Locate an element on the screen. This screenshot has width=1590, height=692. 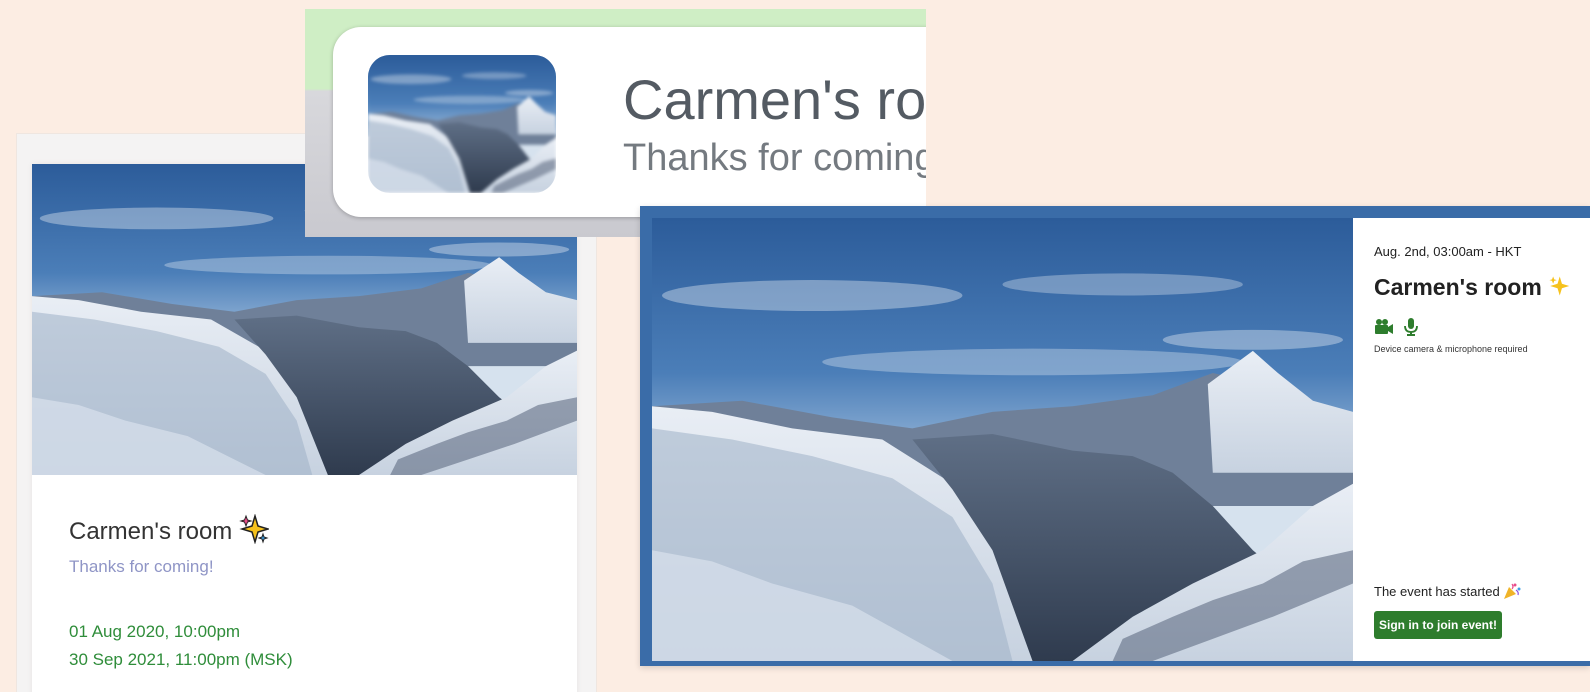
banner-title: Carmen's room is located at coordinates (774, 99).